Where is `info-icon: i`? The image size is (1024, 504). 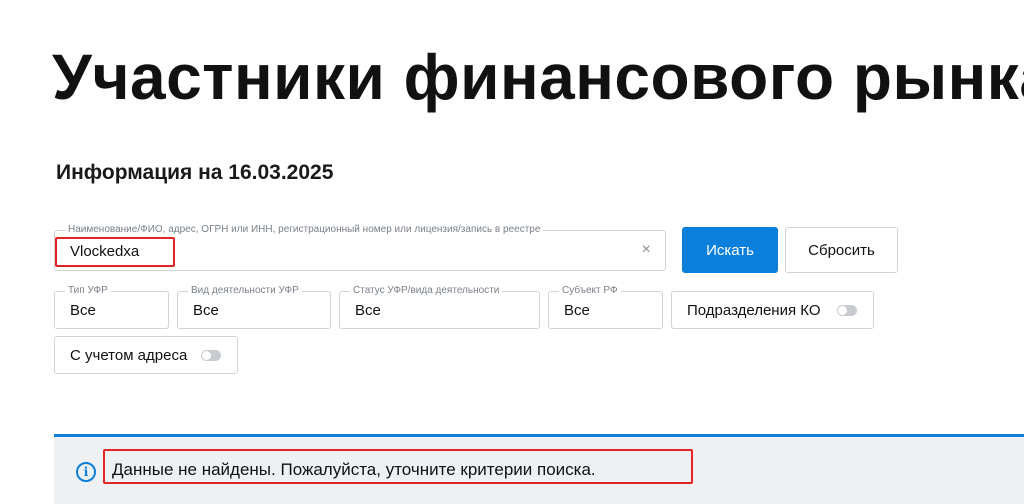 info-icon: i is located at coordinates (86, 472).